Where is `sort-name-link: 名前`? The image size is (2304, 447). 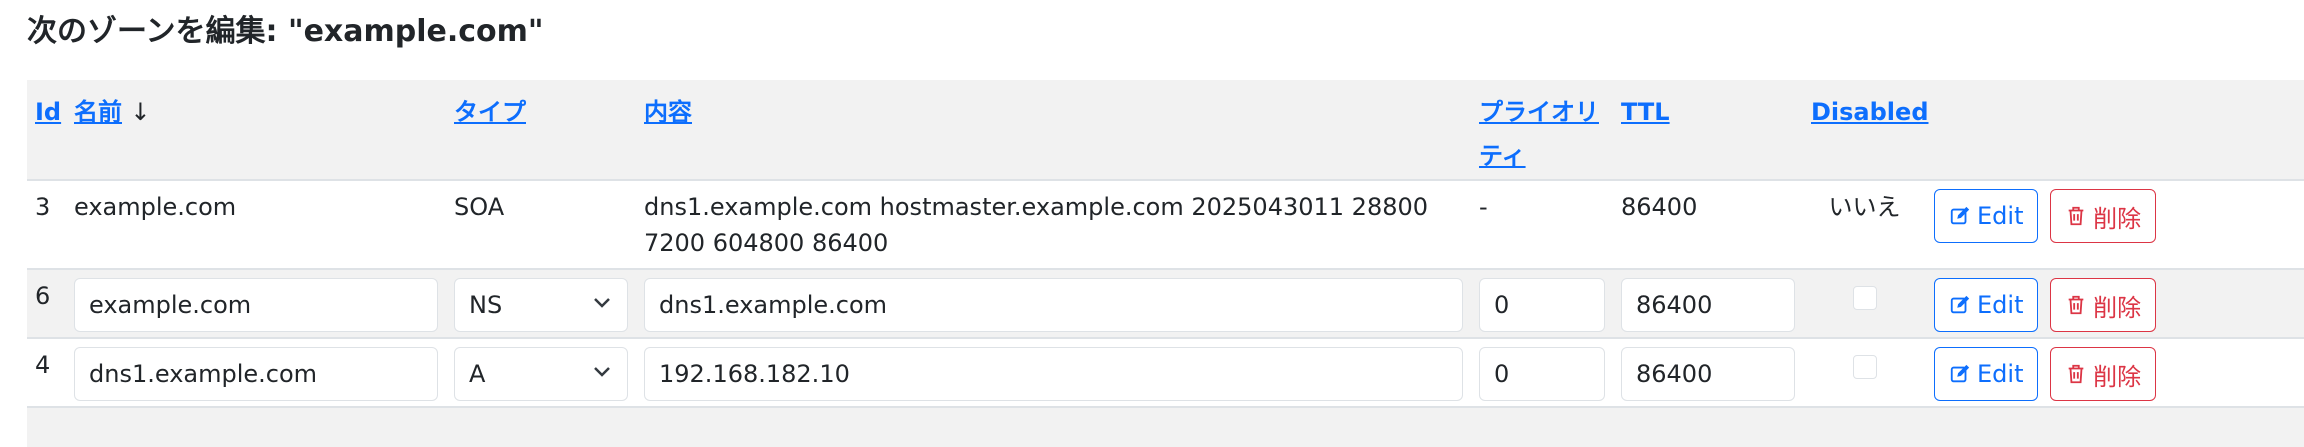 sort-name-link: 名前 is located at coordinates (98, 112).